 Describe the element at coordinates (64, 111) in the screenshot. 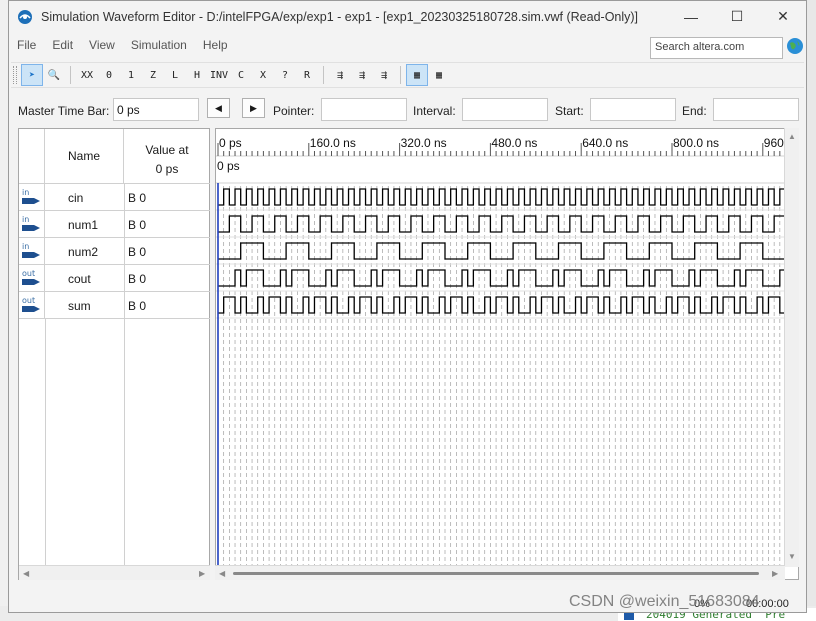

I see `master-time-bar-label: Master Time Bar:` at that location.